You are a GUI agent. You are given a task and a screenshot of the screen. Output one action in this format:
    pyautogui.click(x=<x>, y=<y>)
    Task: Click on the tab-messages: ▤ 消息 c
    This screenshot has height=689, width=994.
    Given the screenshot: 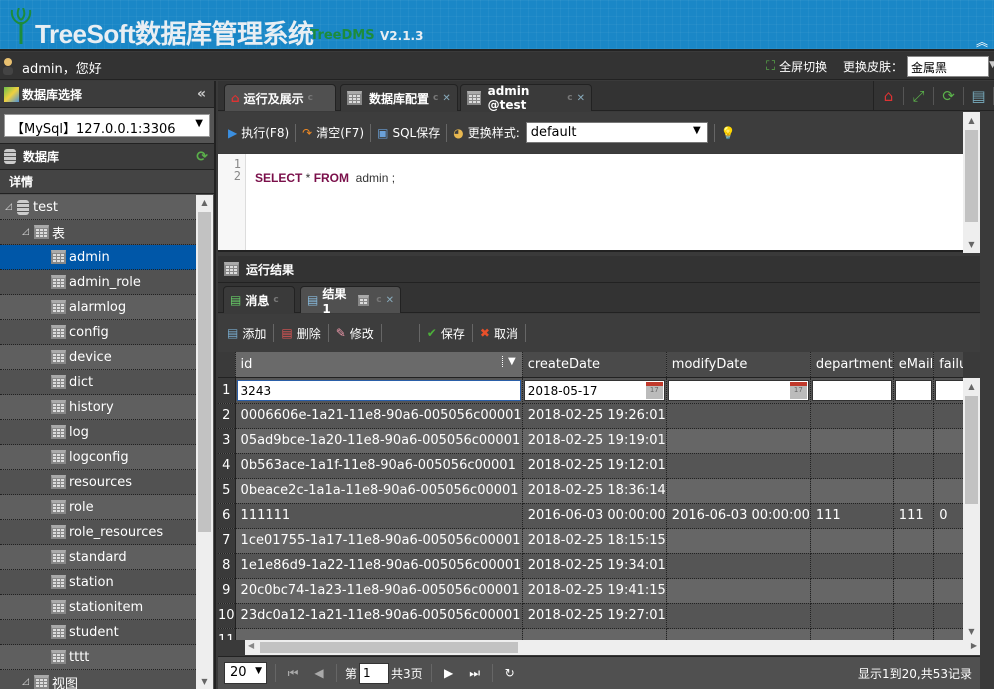 What is the action you would take?
    pyautogui.click(x=259, y=299)
    